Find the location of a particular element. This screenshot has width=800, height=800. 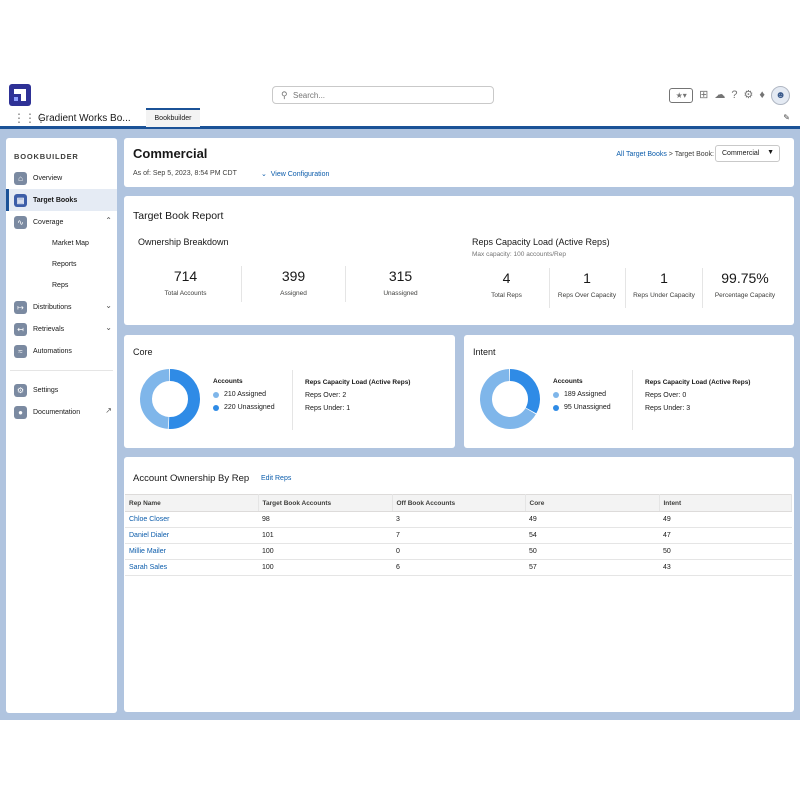

stat-total-accounts: 714 Total Accounts is located at coordinates (185, 283).